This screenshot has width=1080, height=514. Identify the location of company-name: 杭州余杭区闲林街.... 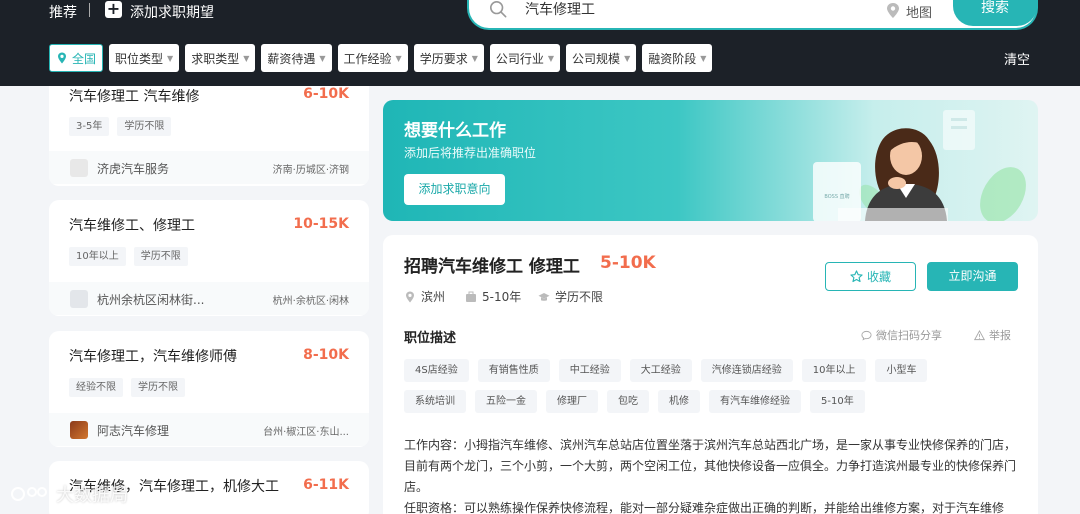
(151, 300).